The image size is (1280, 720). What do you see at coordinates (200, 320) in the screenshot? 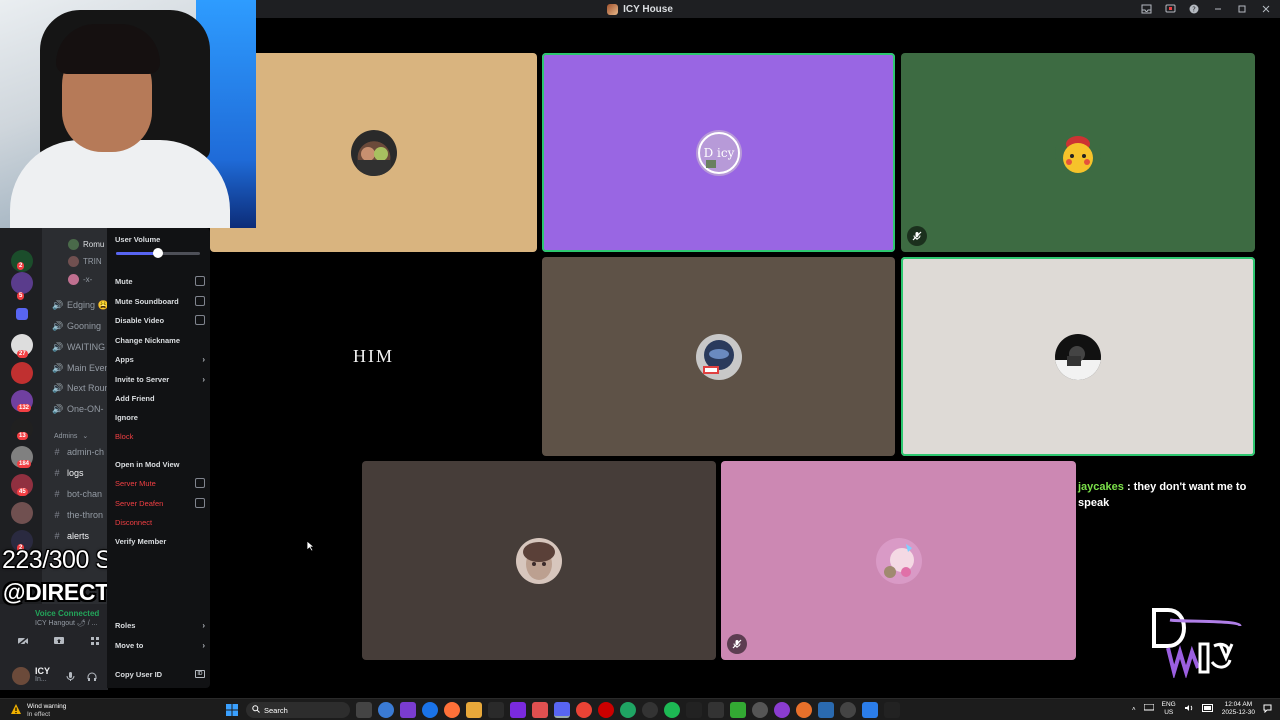
I see `disable-video-checkbox` at bounding box center [200, 320].